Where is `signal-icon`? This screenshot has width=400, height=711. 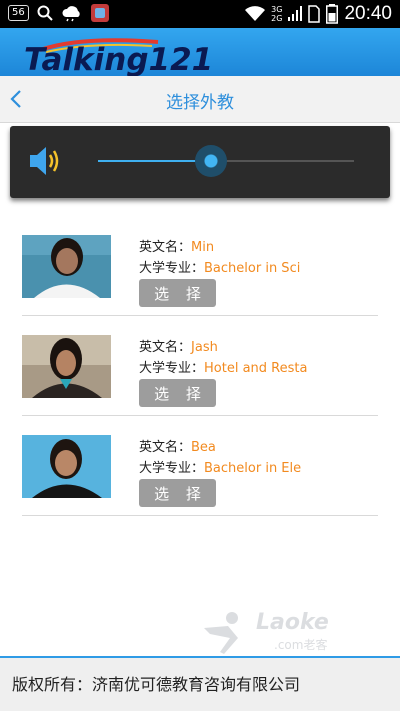 signal-icon is located at coordinates (295, 13).